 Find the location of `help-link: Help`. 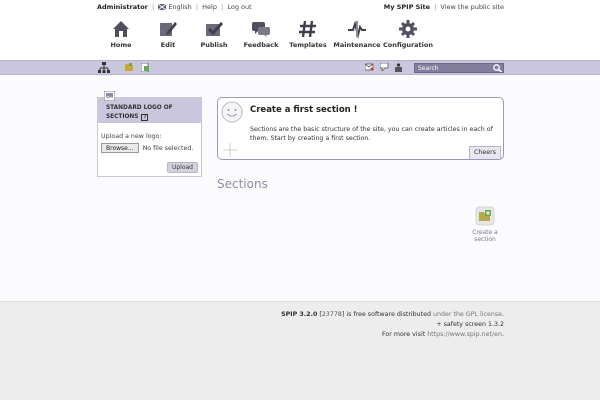

help-link: Help is located at coordinates (209, 7).